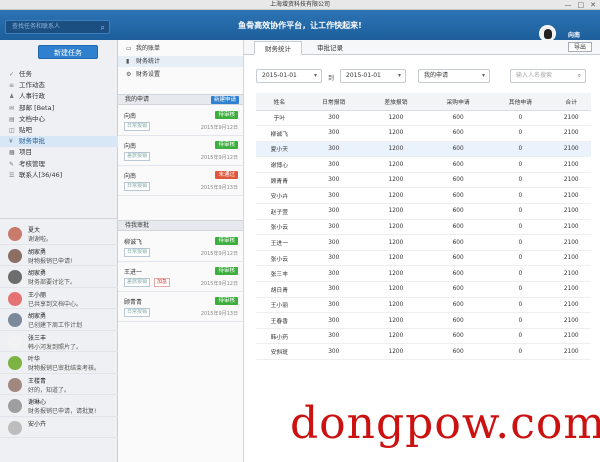  Describe the element at coordinates (423, 351) in the screenshot. I see `table-row: 安斜斑 300 1200 600 0 2100` at that location.